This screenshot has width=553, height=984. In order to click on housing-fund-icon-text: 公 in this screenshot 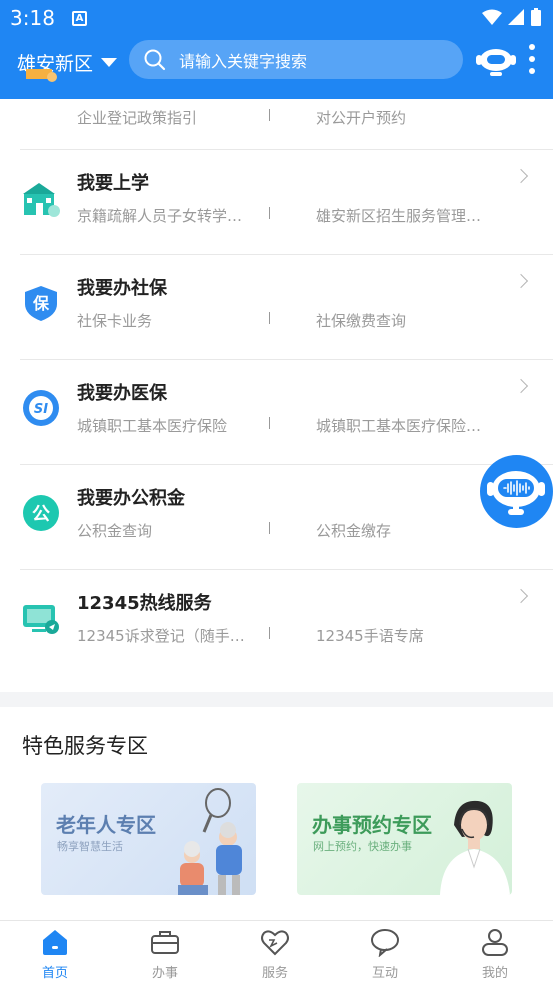, I will do `click(41, 514)`.